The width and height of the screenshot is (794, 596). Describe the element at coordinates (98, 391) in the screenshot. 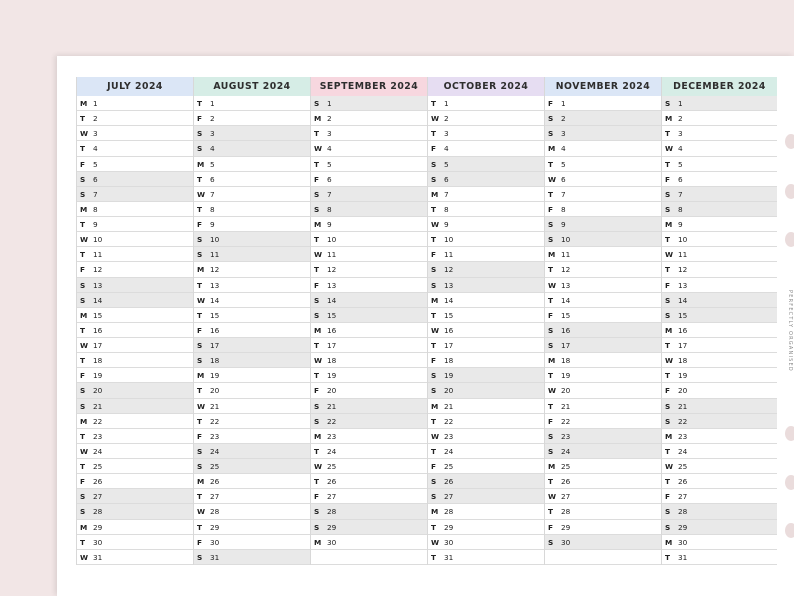

I see `day-number: 20` at that location.